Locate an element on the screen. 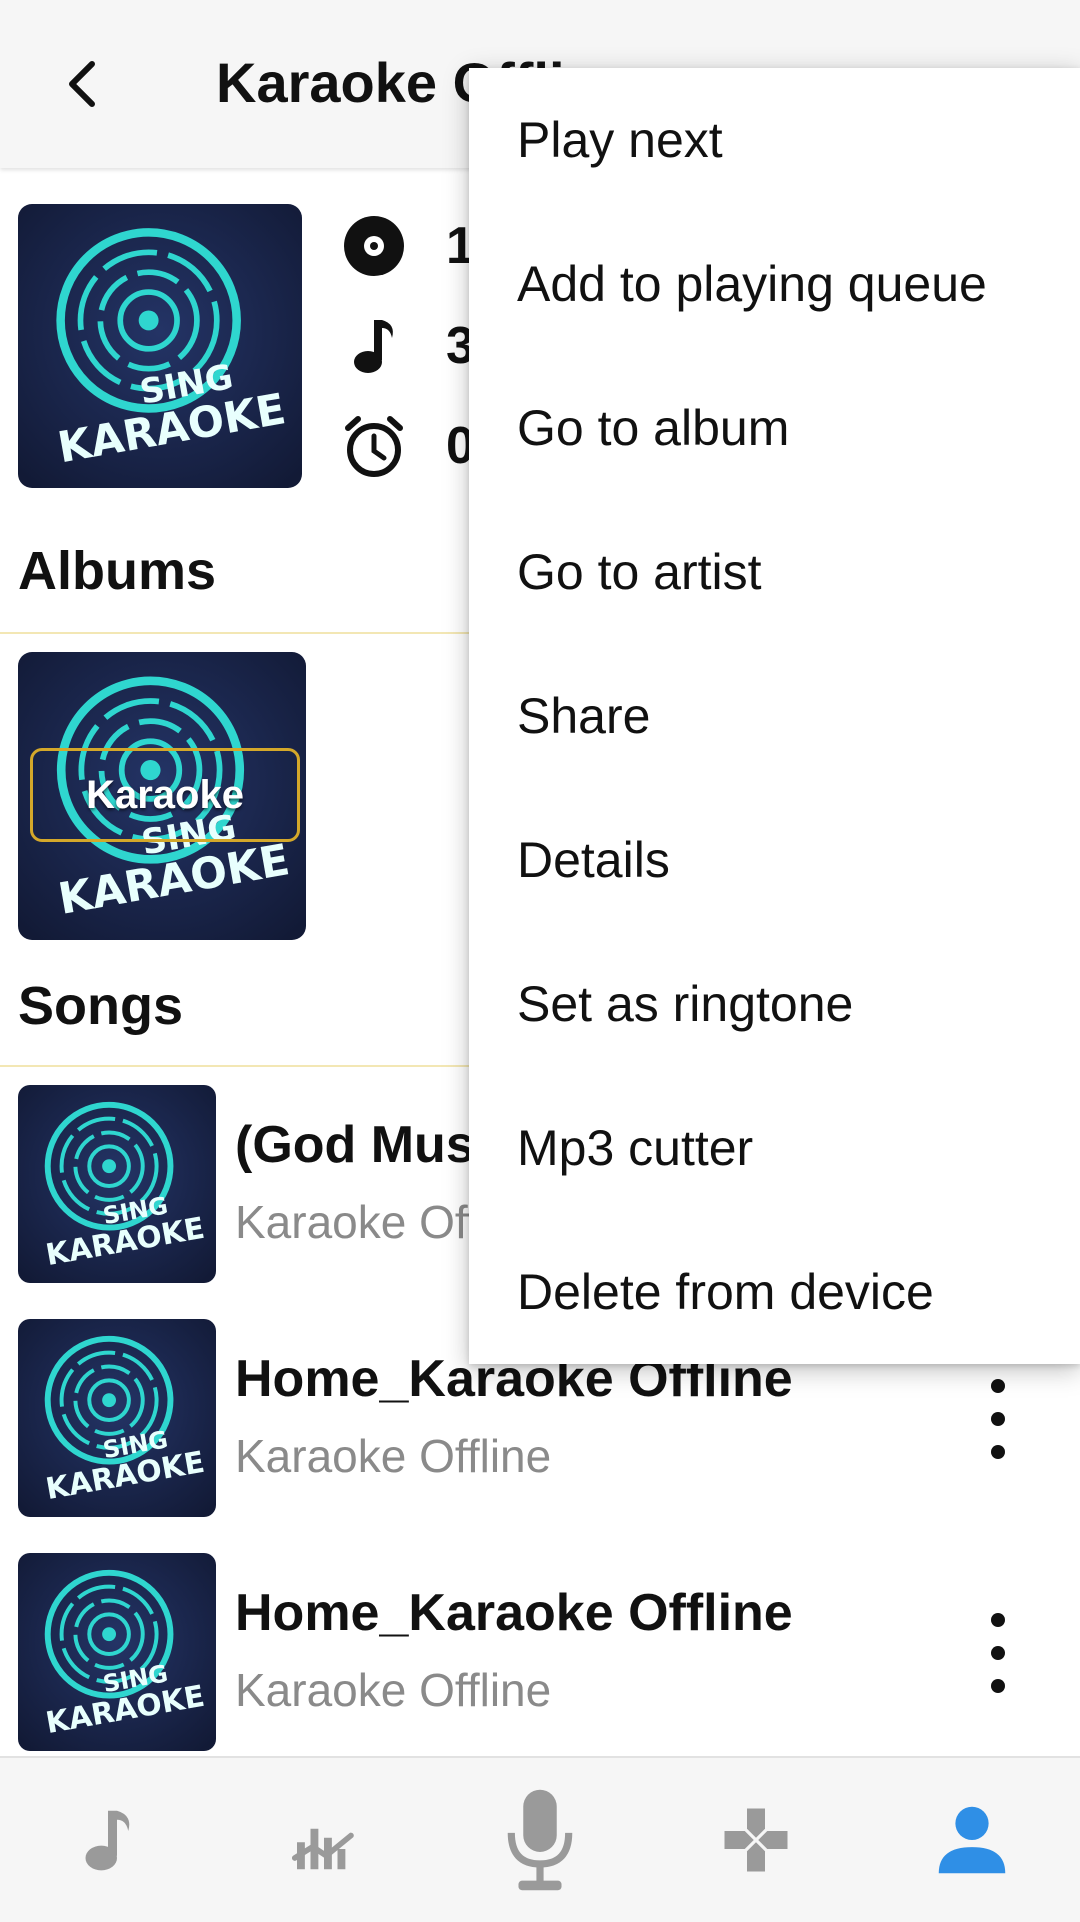 This screenshot has width=1080, height=1922. nav-charts is located at coordinates (324, 1840).